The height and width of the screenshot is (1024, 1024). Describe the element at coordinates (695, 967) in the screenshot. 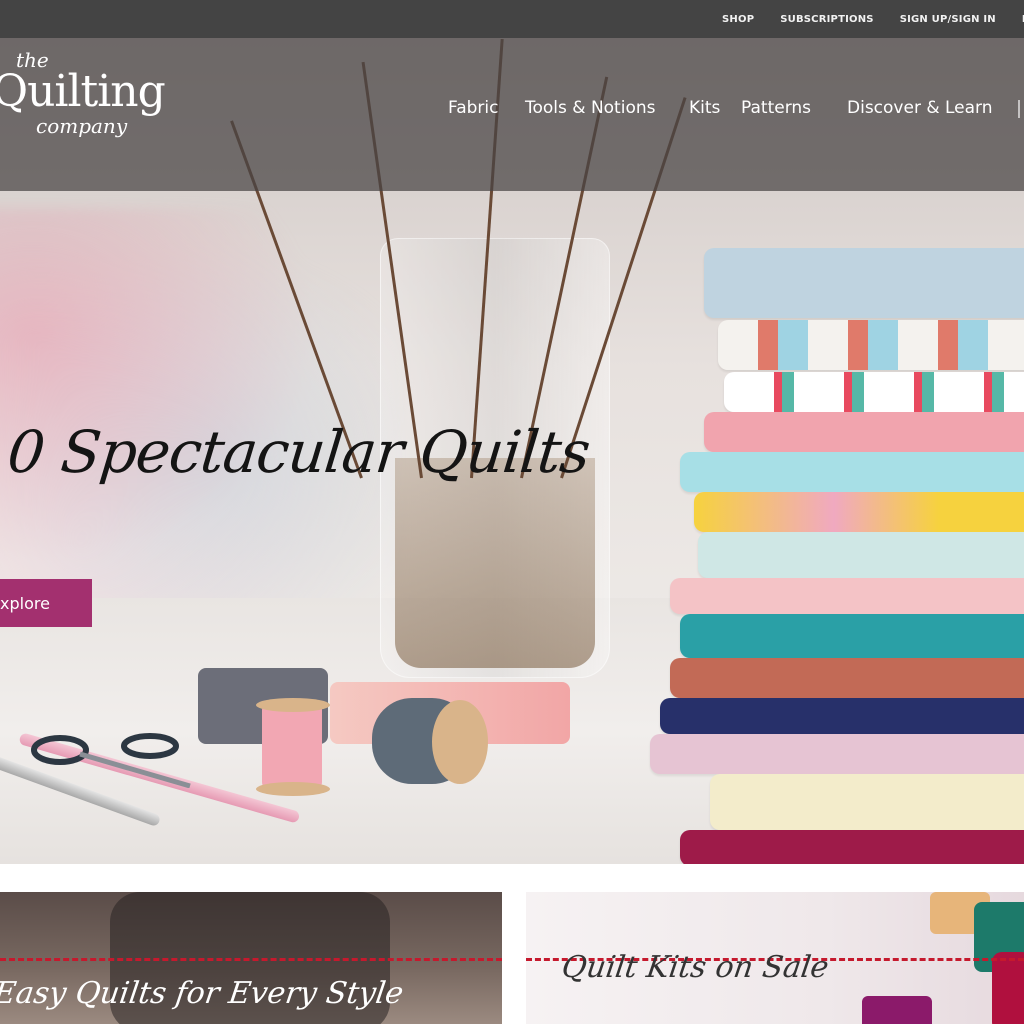

I see `promo-quilt-kits-title: Quilt Kits on Sale` at that location.